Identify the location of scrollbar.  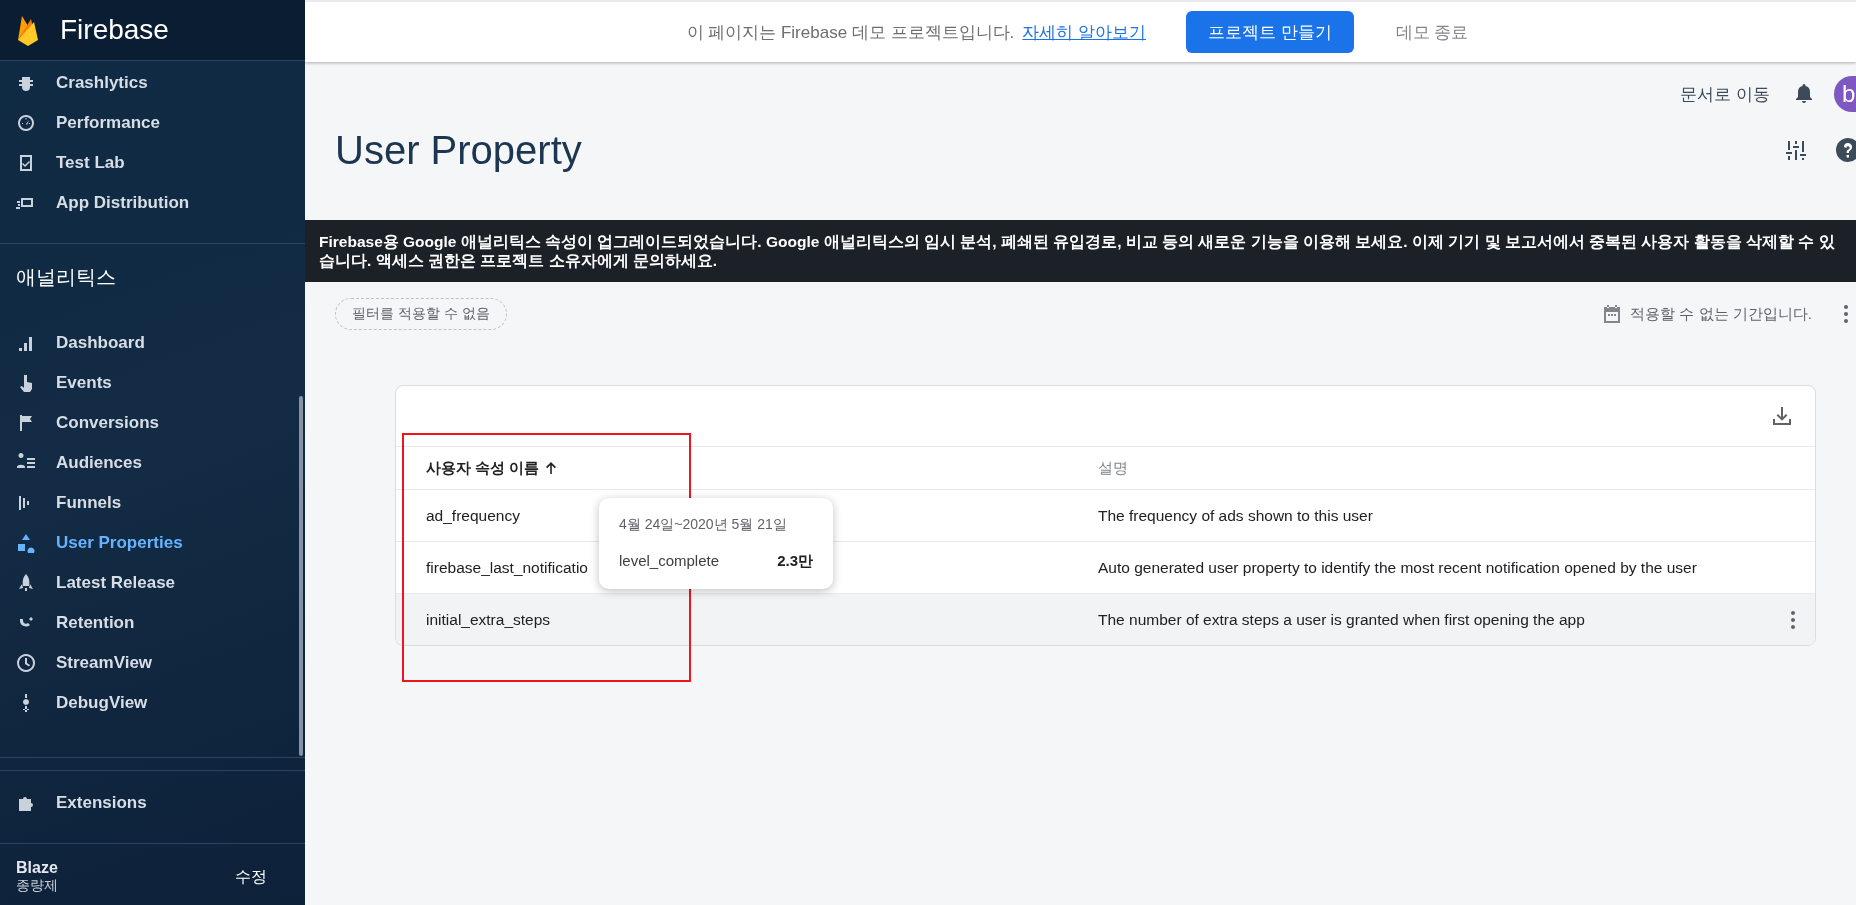
(301, 576).